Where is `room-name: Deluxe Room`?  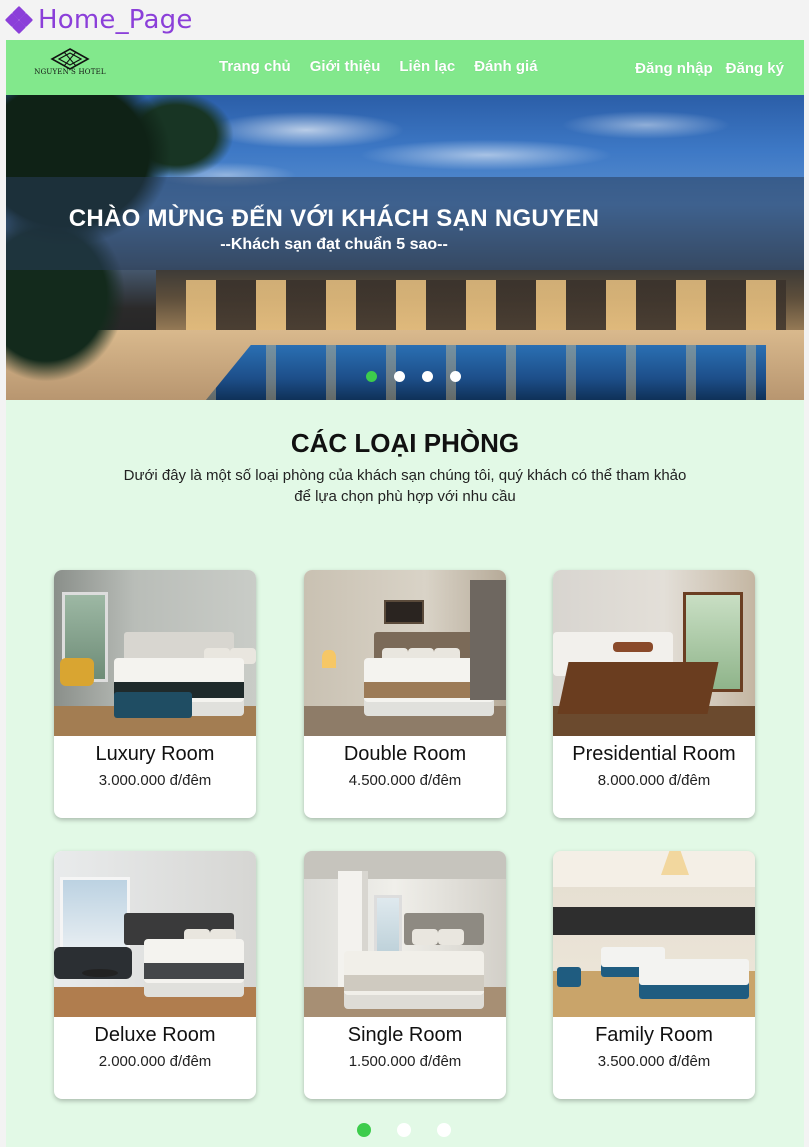
room-name: Deluxe Room is located at coordinates (155, 1035).